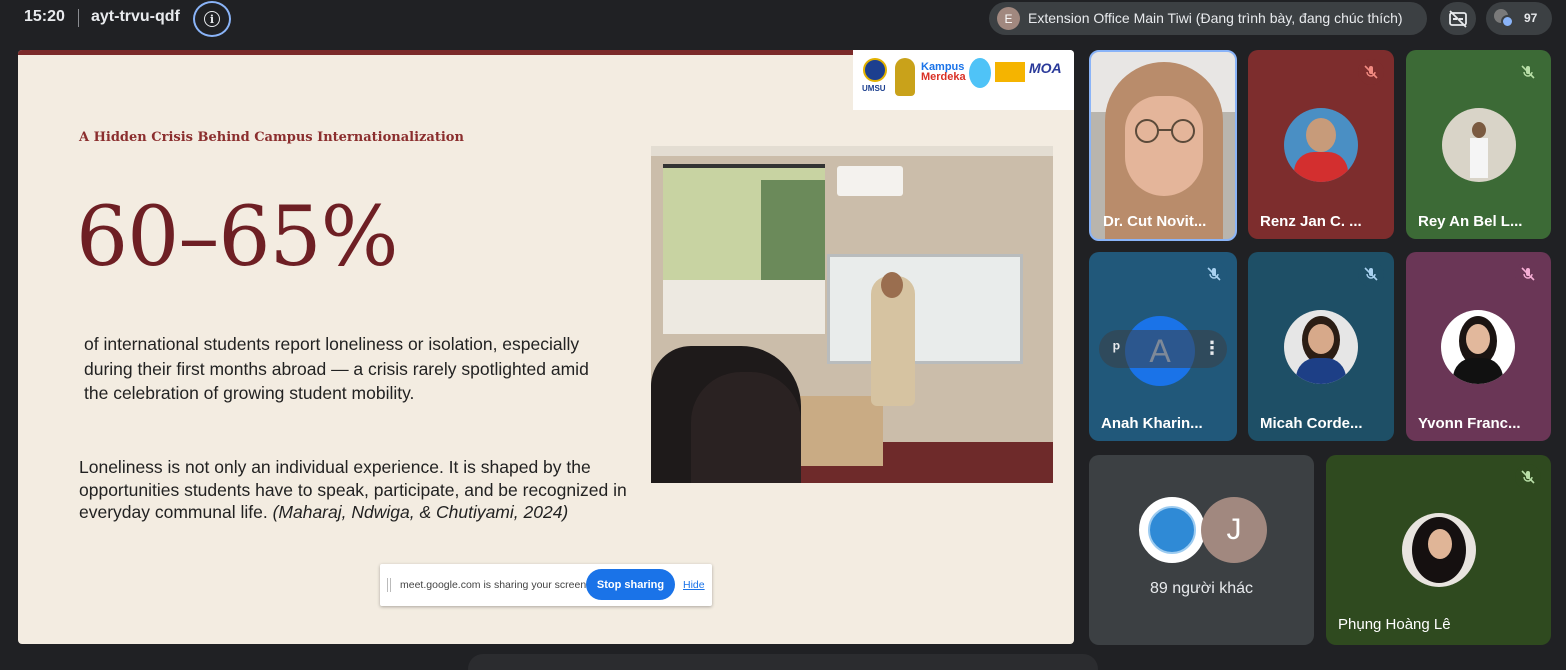 This screenshot has width=1566, height=670. What do you see at coordinates (420, 512) in the screenshot?
I see `citation: (Maharaj, Ndwiga, & Chutiyami, 2024)` at bounding box center [420, 512].